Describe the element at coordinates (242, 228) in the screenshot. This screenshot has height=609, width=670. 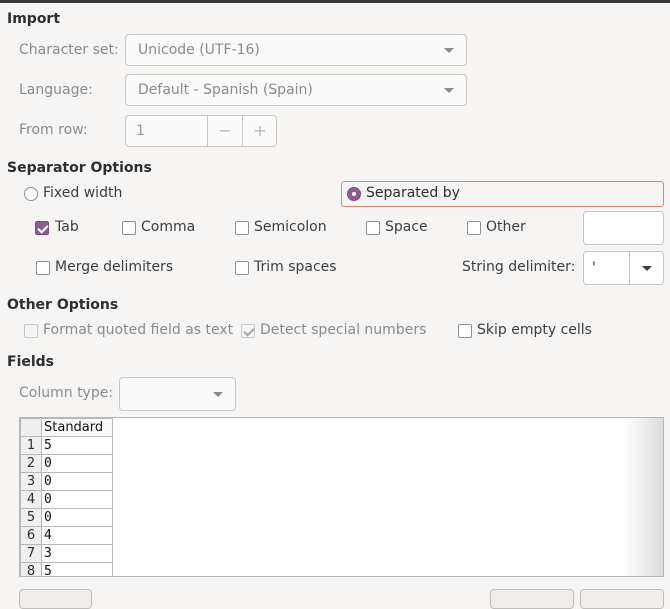
I see `semicolon-checkbox` at that location.